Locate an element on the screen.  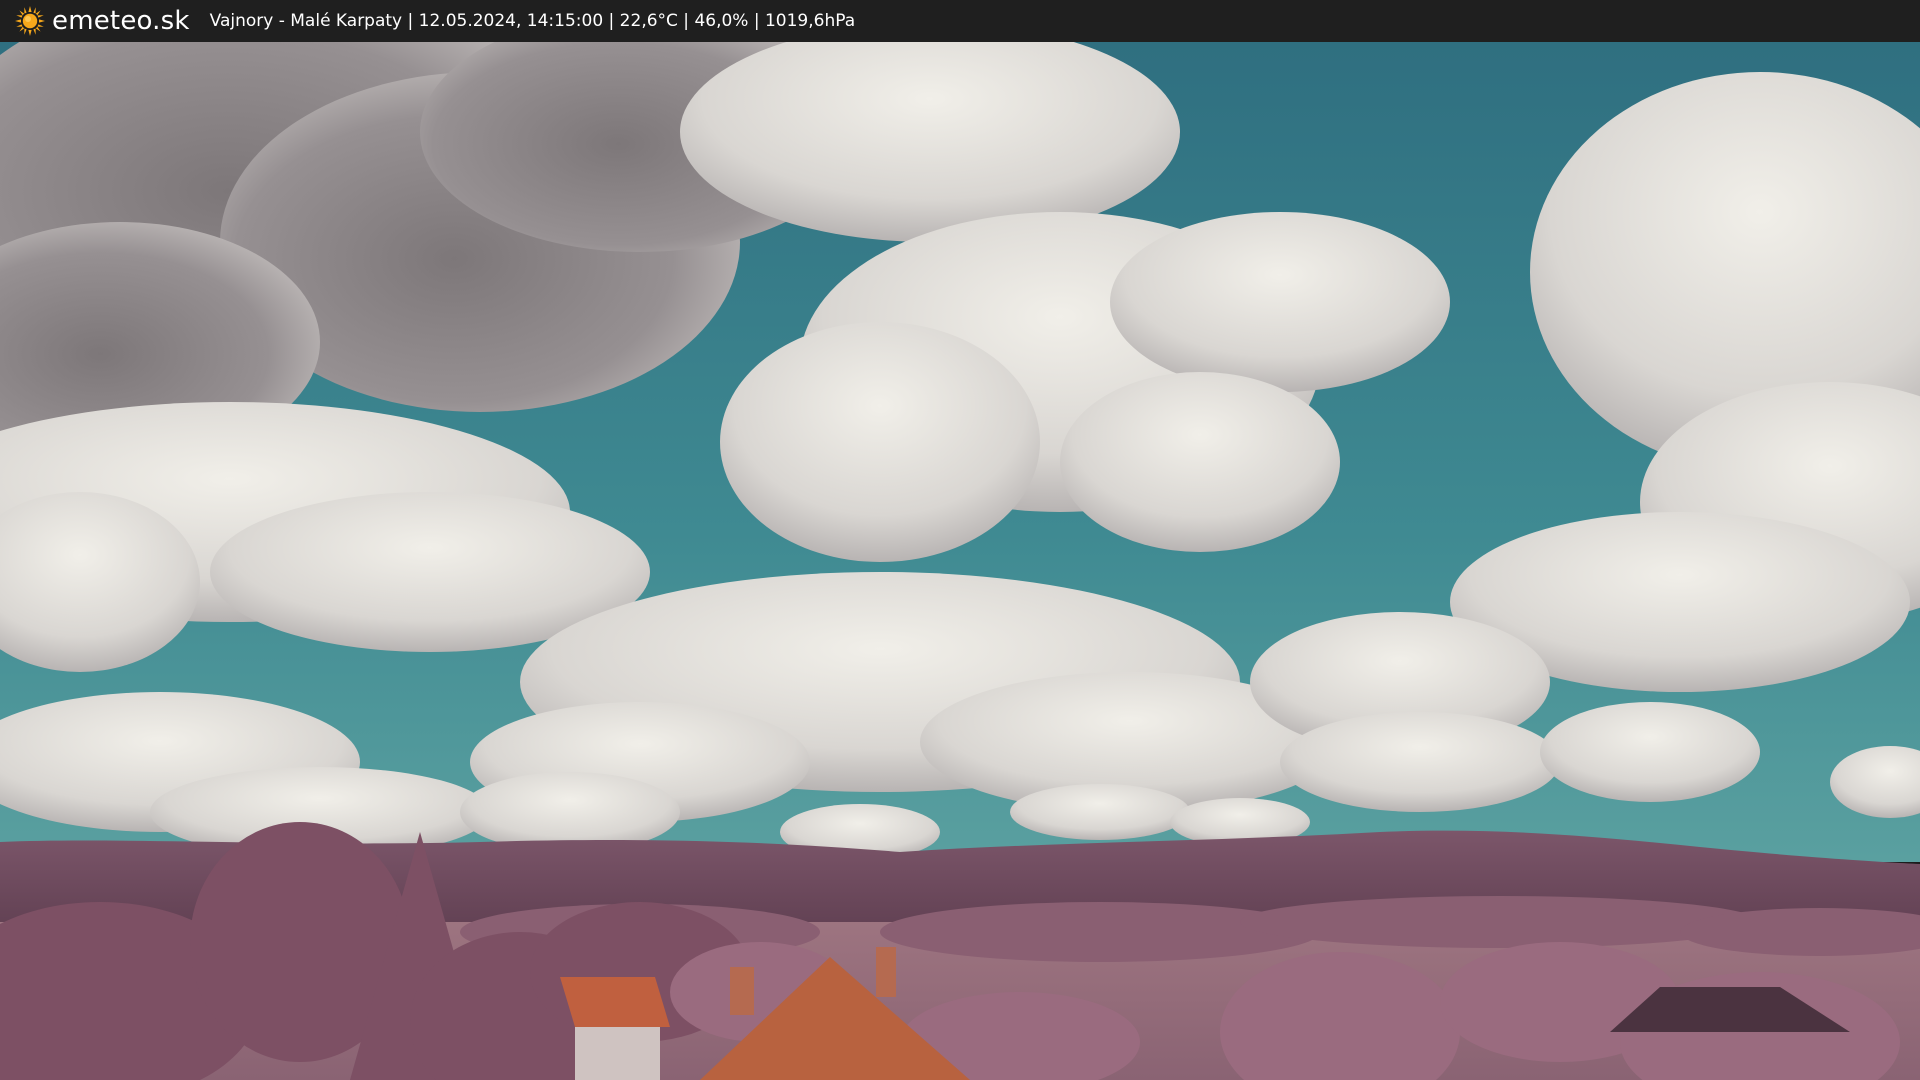
brand-logo: emeteo.sk is located at coordinates (102, 21).